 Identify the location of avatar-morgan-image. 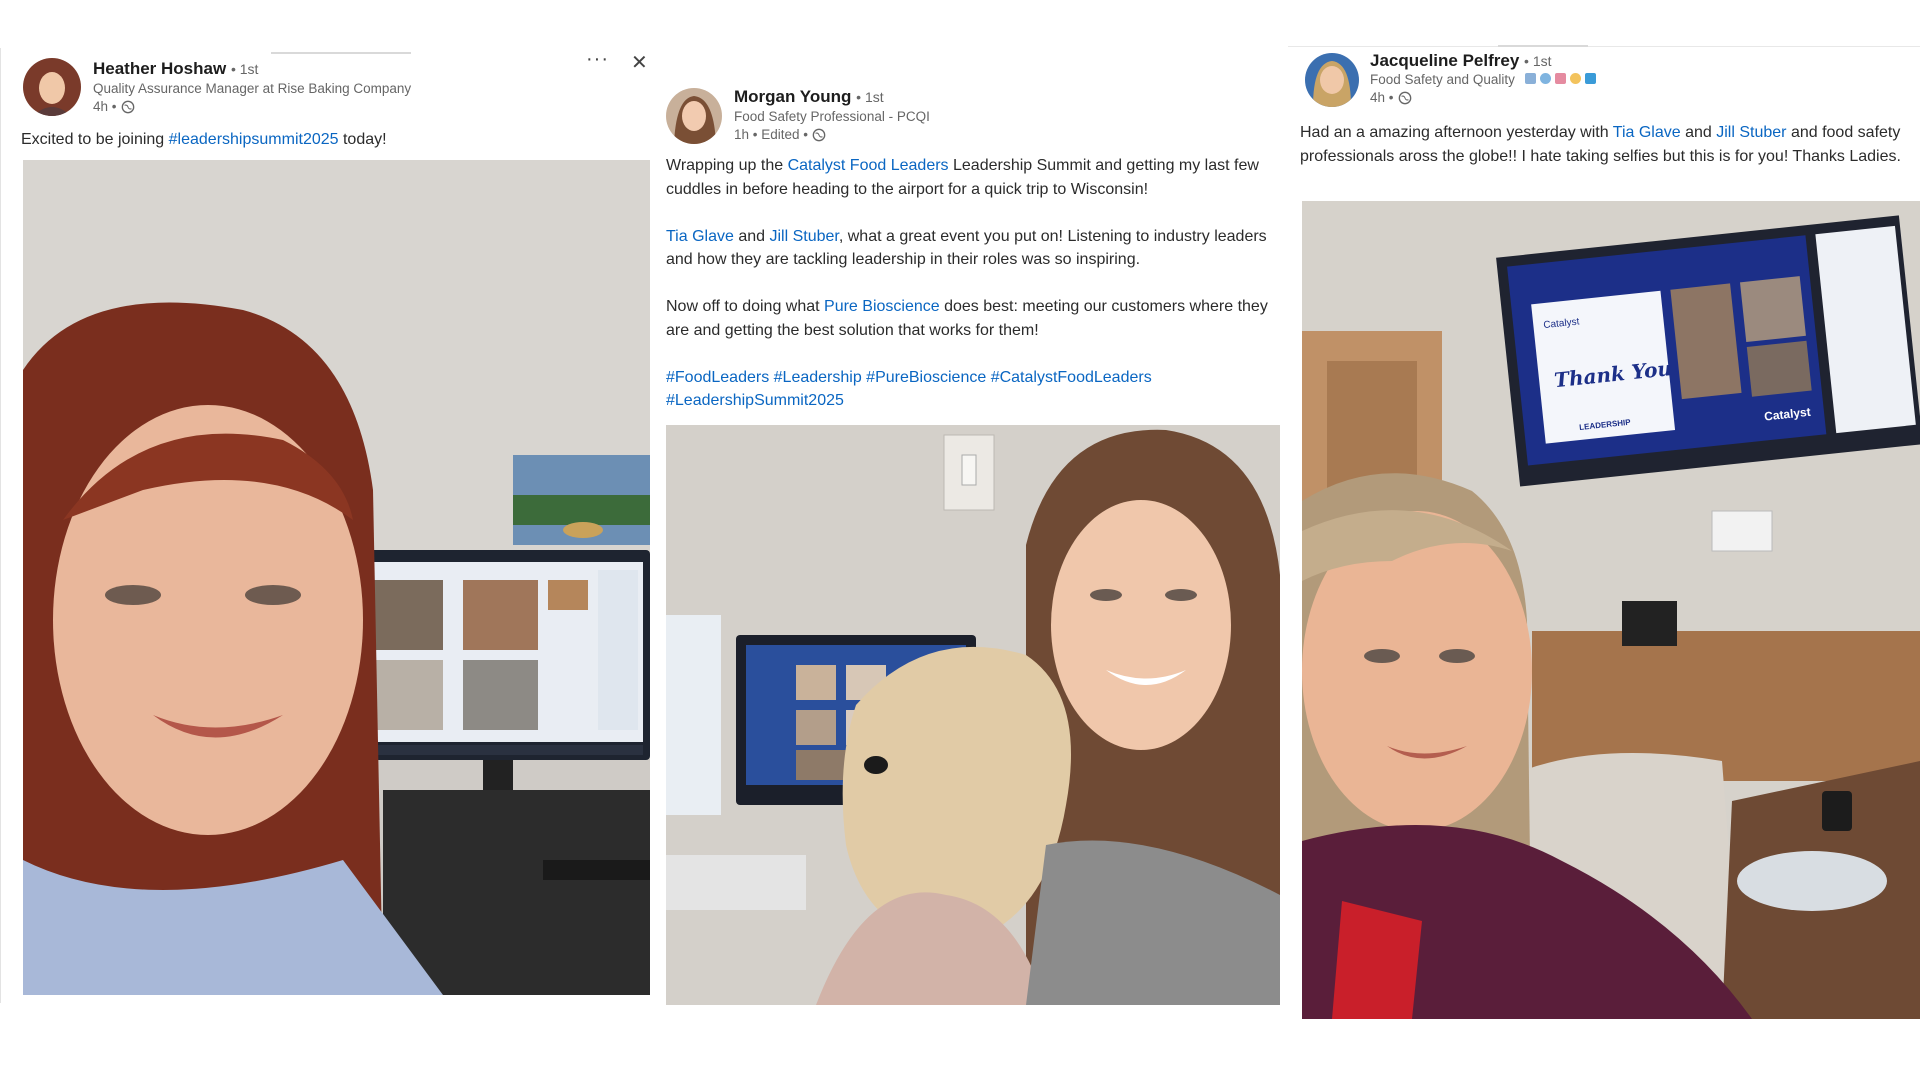
(694, 116).